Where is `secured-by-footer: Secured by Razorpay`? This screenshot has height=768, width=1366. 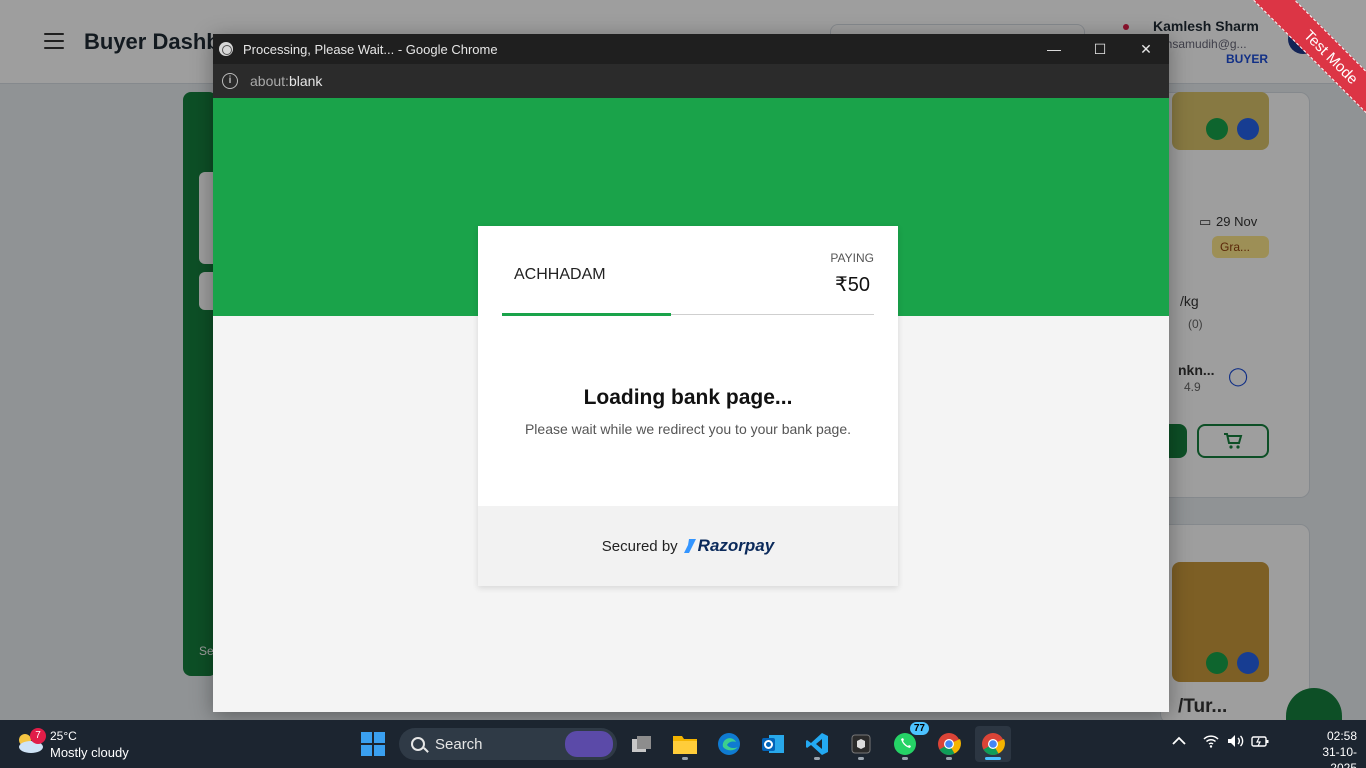
secured-by-footer: Secured by Razorpay is located at coordinates (688, 546).